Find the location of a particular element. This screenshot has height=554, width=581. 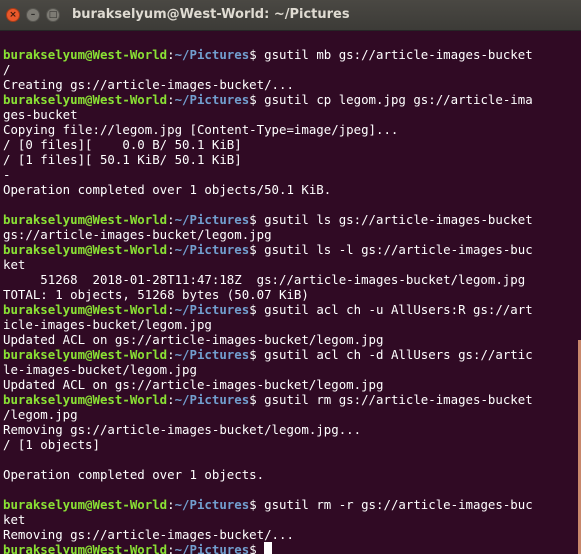

output-line: / [1 files][ 50.1 KiB/ 50.1 KiB] is located at coordinates (122, 159).